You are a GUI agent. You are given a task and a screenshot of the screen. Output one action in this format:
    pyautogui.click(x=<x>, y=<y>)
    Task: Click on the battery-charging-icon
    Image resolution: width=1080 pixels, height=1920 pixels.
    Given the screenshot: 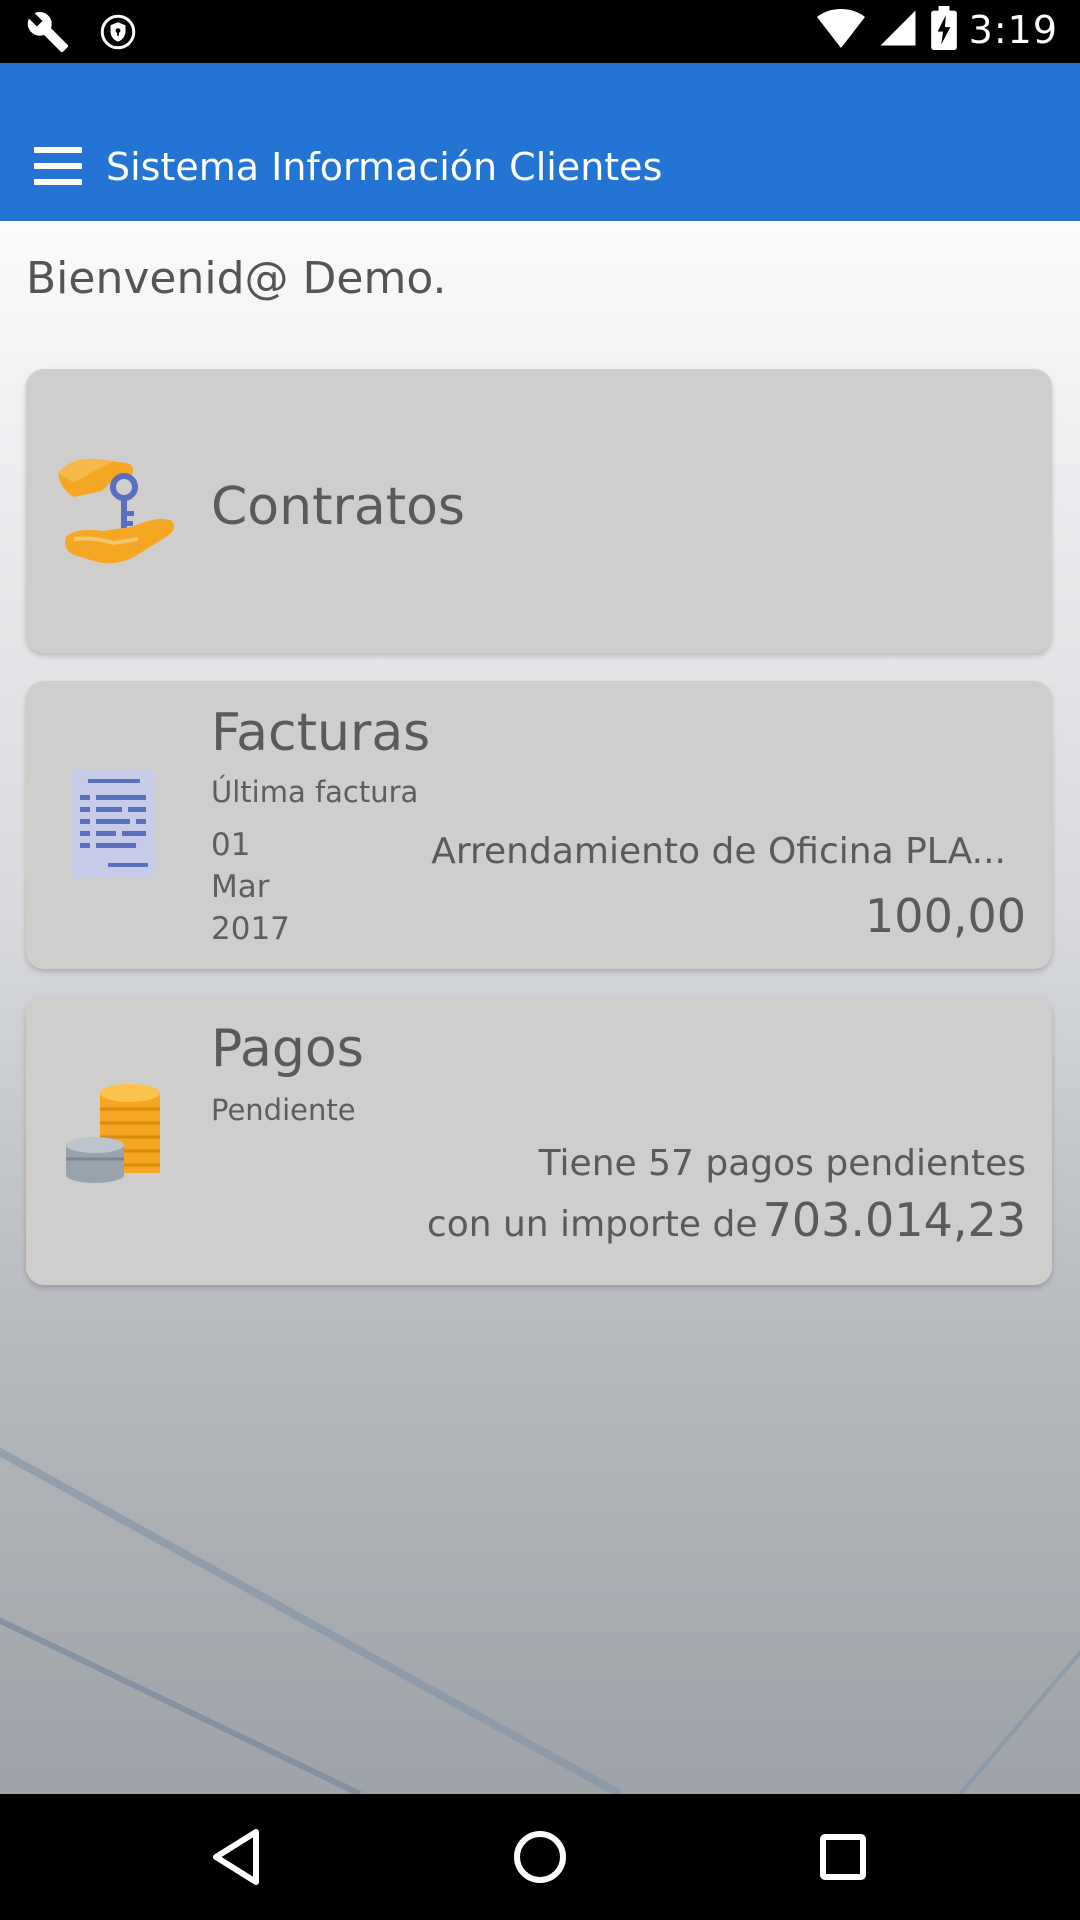 What is the action you would take?
    pyautogui.click(x=943, y=30)
    